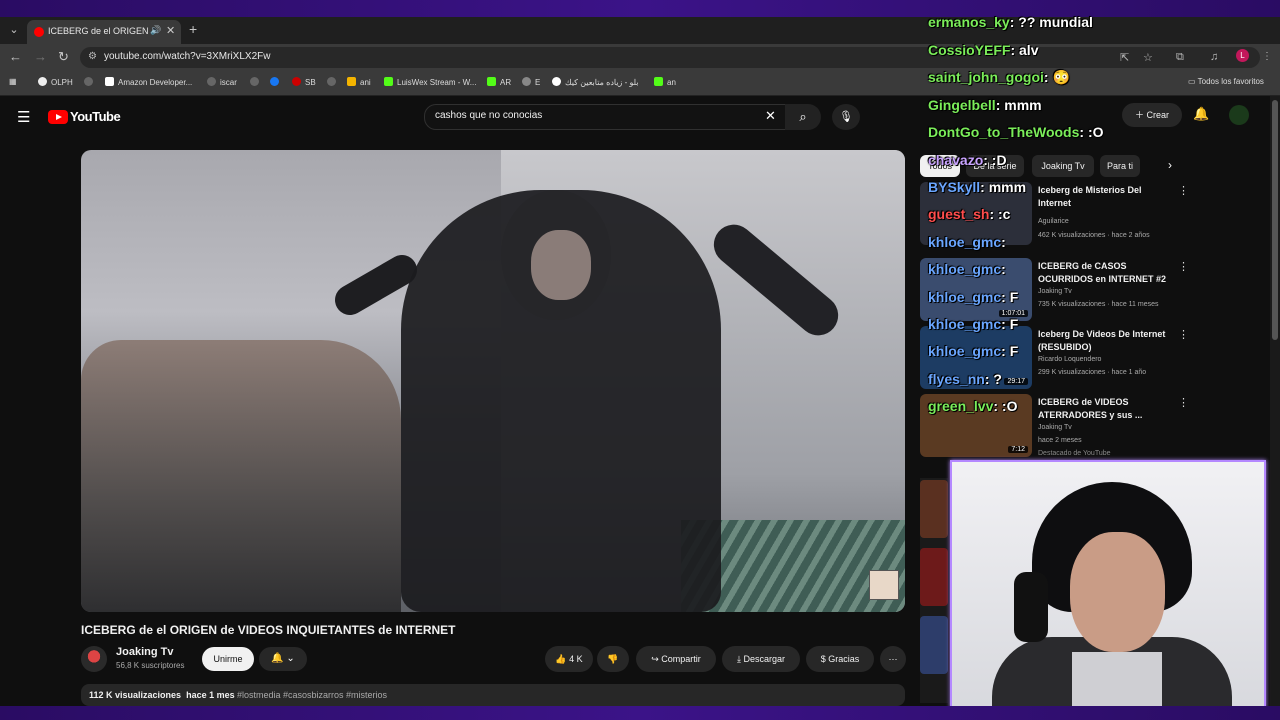  Describe the element at coordinates (803, 117) in the screenshot. I see `search-button: ⌕` at that location.